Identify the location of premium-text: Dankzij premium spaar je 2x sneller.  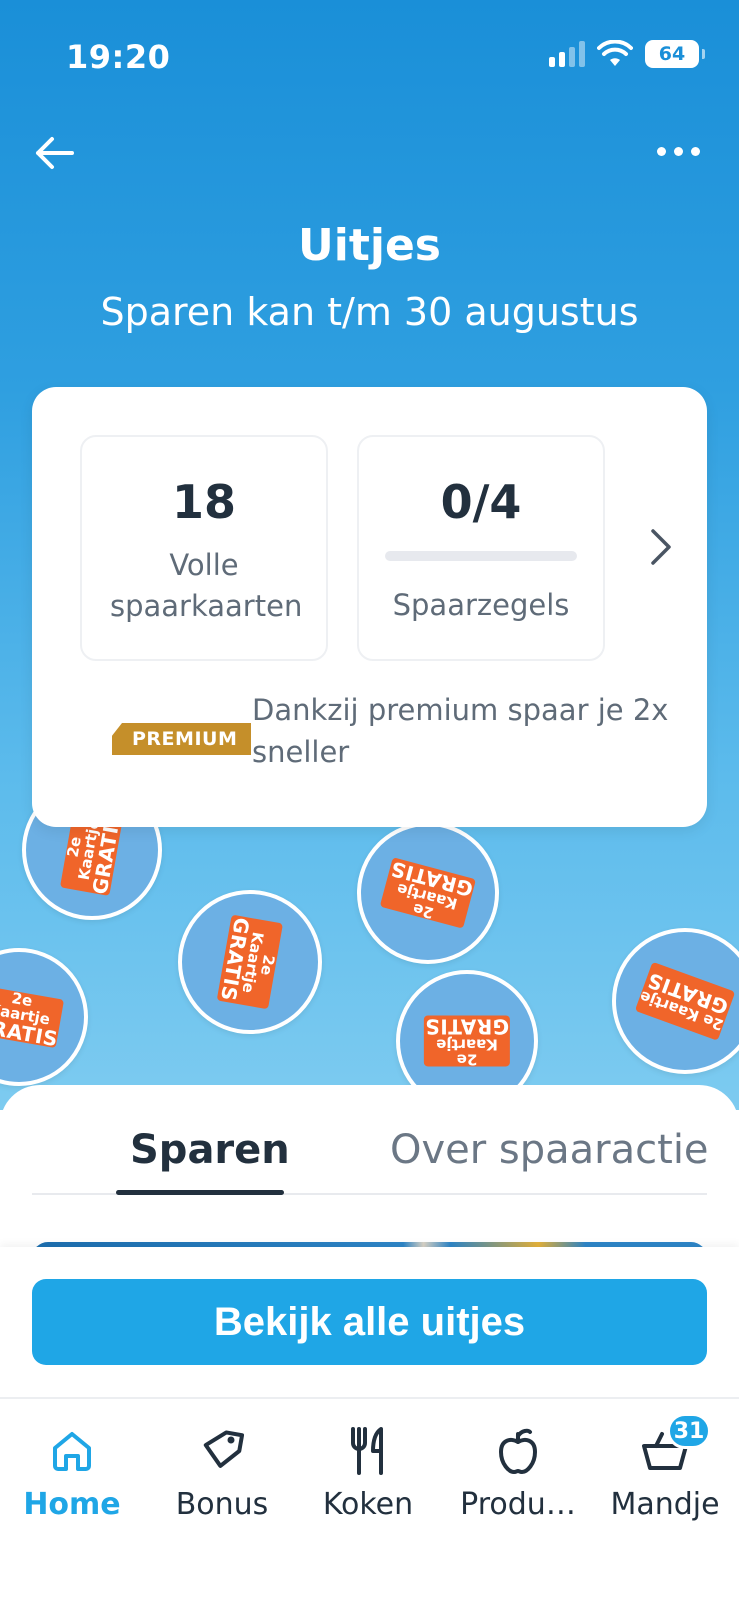
(460, 731).